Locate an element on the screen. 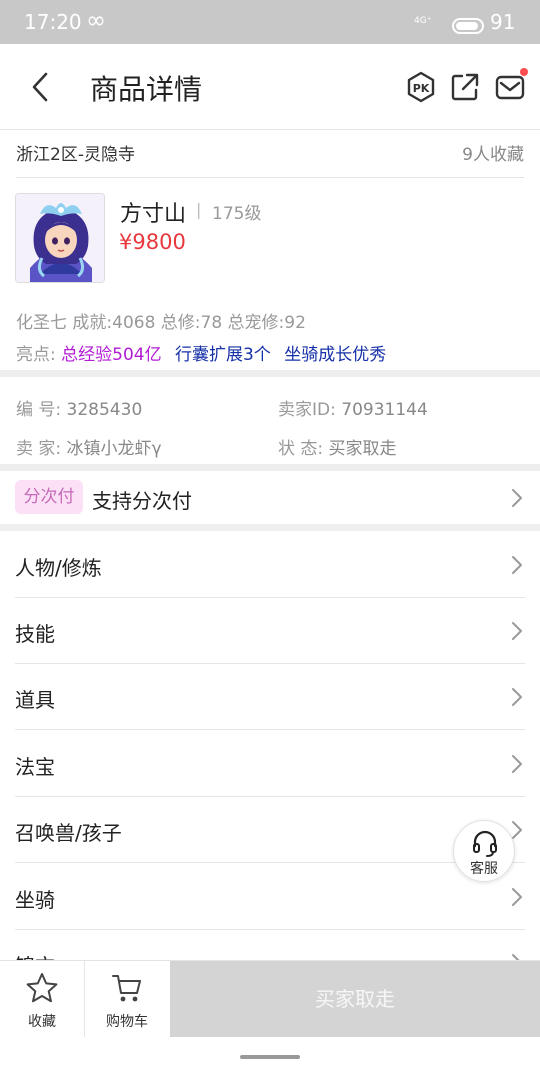 Image resolution: width=540 pixels, height=1080 pixels. status-time: 17:20 is located at coordinates (53, 22).